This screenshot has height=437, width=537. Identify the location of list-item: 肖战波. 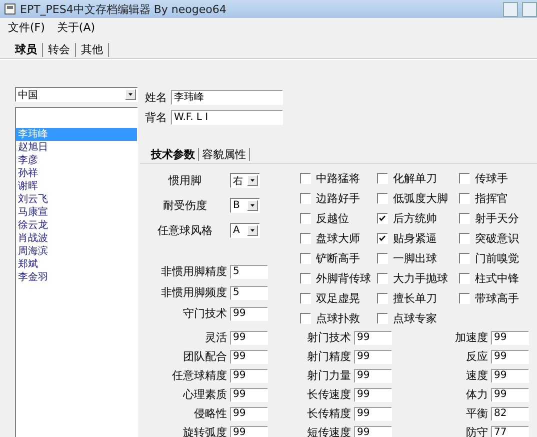
(76, 238).